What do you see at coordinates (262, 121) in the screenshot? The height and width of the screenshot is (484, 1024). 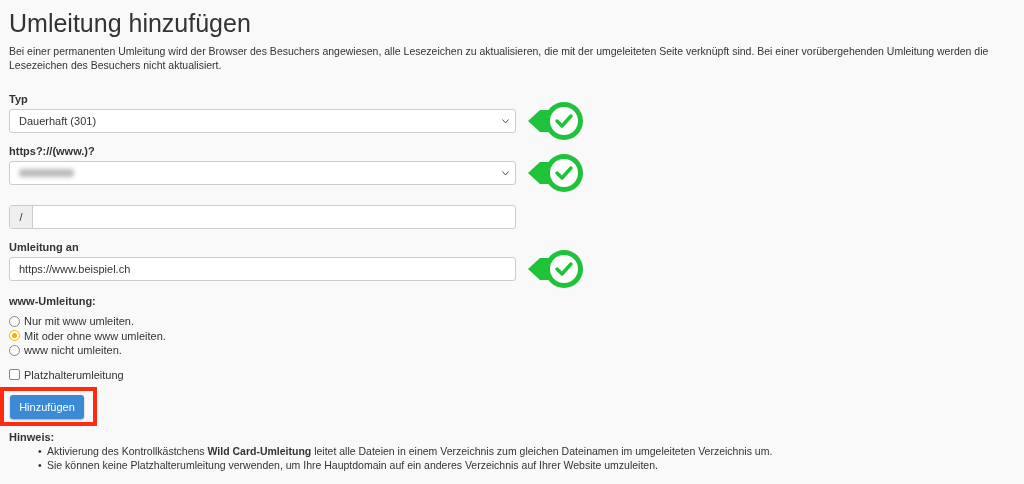 I see `type-select: Dauerhaft (301)` at bounding box center [262, 121].